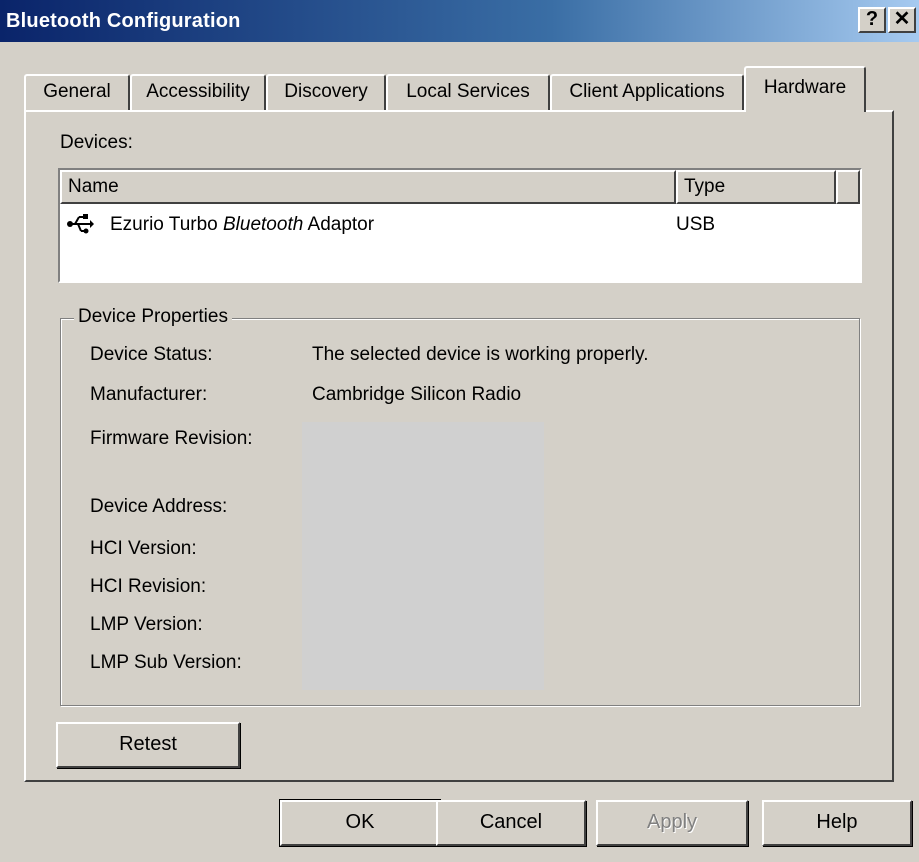 The image size is (919, 862). Describe the element at coordinates (480, 354) in the screenshot. I see `device-status-value: The selected device is working properly.` at that location.